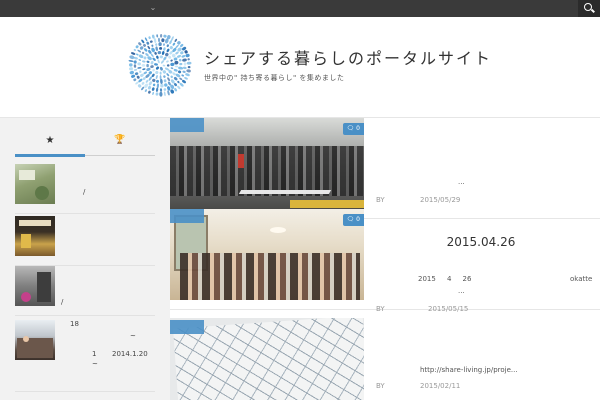 The width and height of the screenshot is (600, 400). What do you see at coordinates (74, 324) in the screenshot?
I see `sidebar-post-title: 18` at bounding box center [74, 324].